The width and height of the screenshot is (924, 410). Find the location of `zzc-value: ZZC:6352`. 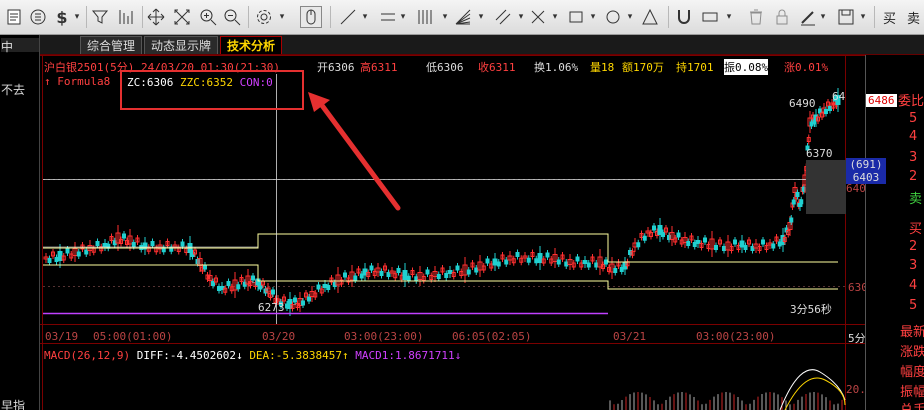

zzc-value: ZZC:6352 is located at coordinates (206, 82).